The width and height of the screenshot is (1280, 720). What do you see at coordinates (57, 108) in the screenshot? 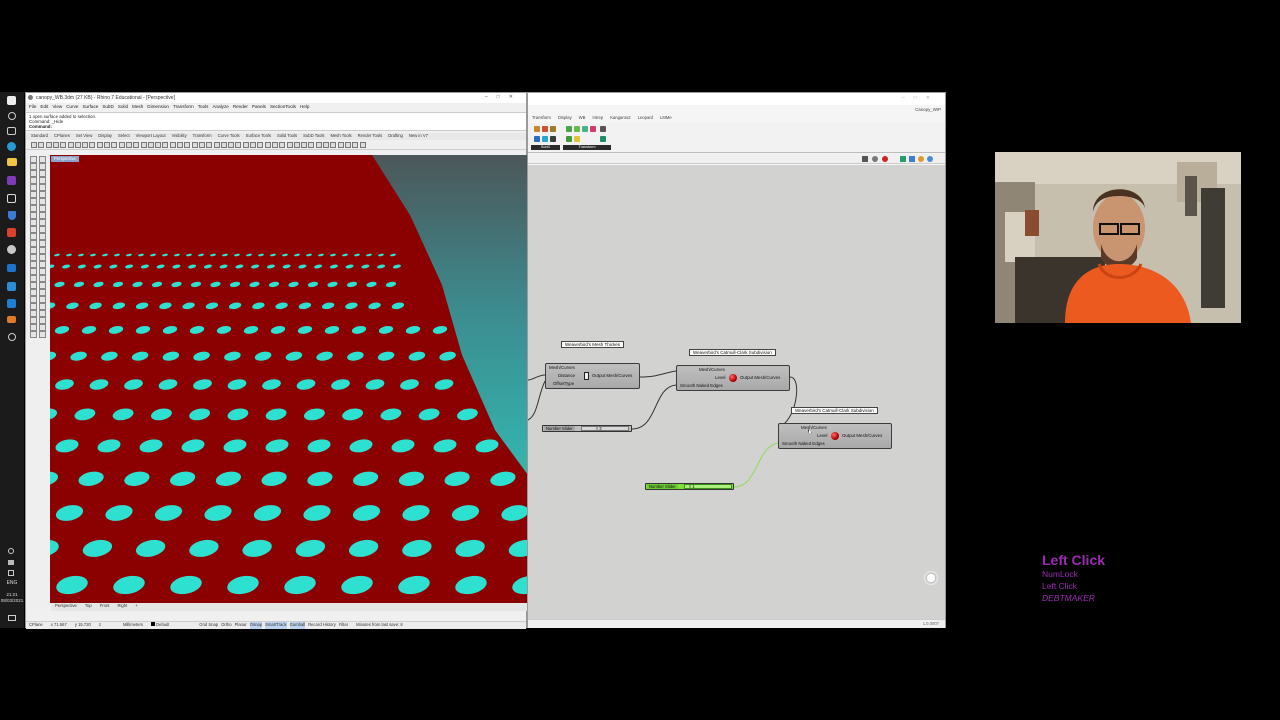
I see `menu-item-2: View` at bounding box center [57, 108].